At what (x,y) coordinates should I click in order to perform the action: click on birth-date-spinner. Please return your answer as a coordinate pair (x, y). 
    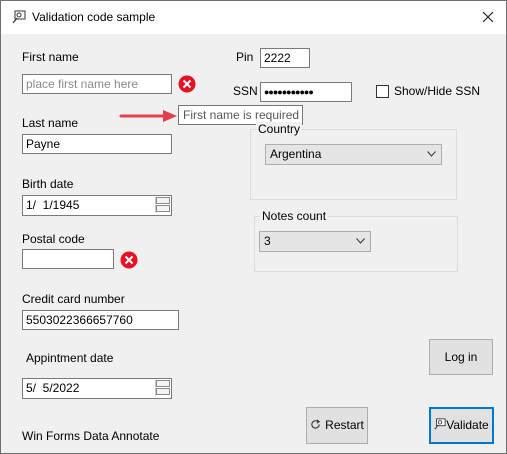
    Looking at the image, I should click on (162, 205).